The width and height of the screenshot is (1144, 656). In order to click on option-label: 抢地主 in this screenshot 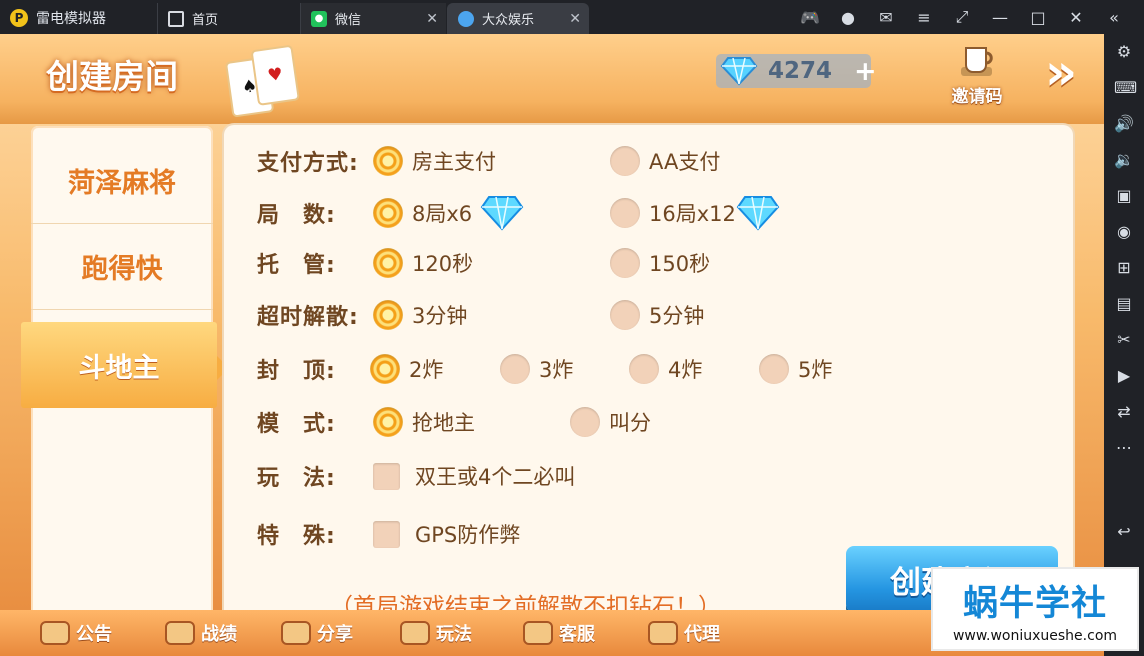, I will do `click(443, 423)`.